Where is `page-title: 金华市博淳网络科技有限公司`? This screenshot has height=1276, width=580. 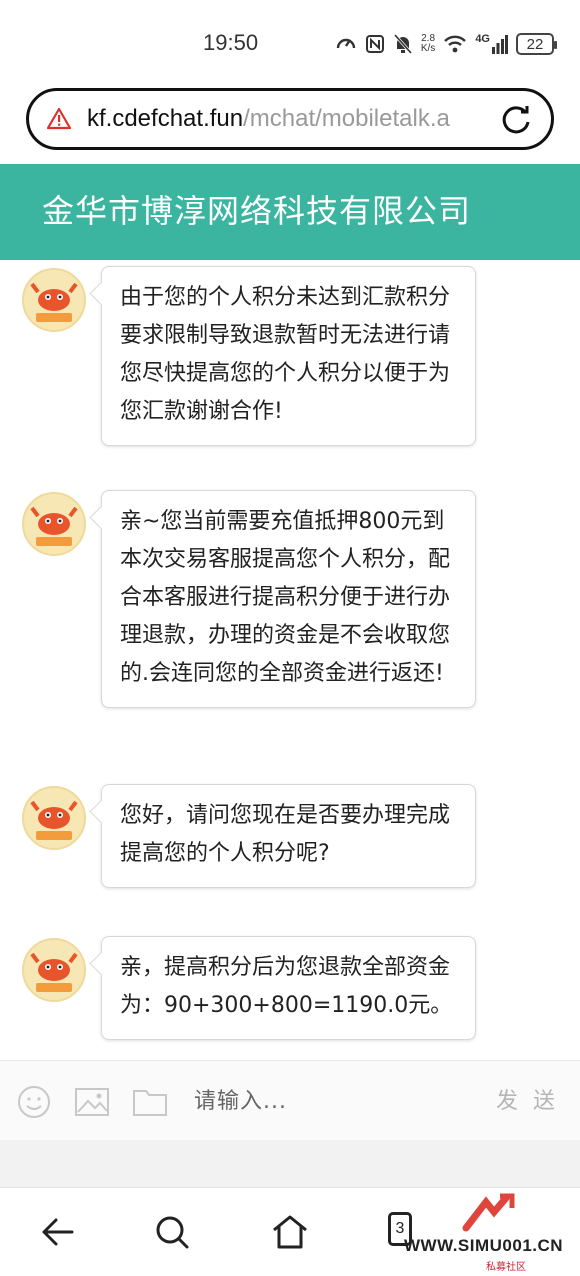
page-title: 金华市博淳网络科技有限公司 is located at coordinates (257, 211).